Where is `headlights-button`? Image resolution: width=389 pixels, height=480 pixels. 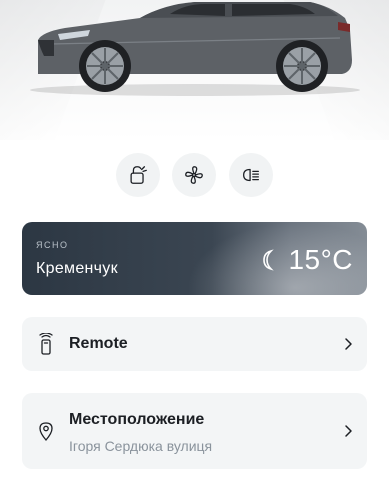
headlights-button is located at coordinates (251, 175).